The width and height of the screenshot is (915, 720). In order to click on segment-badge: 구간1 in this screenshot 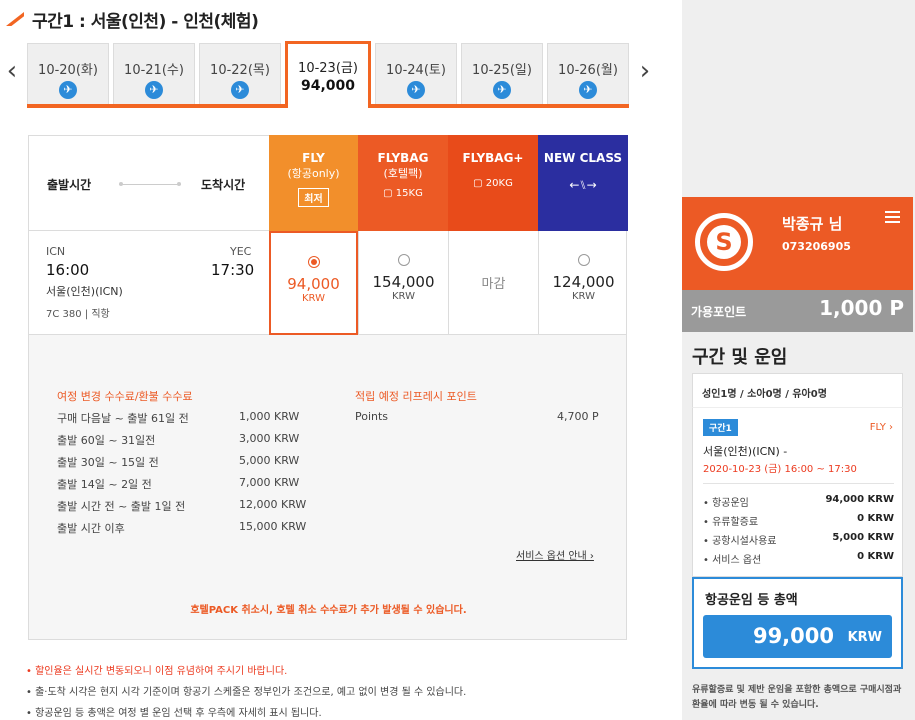, I will do `click(720, 427)`.